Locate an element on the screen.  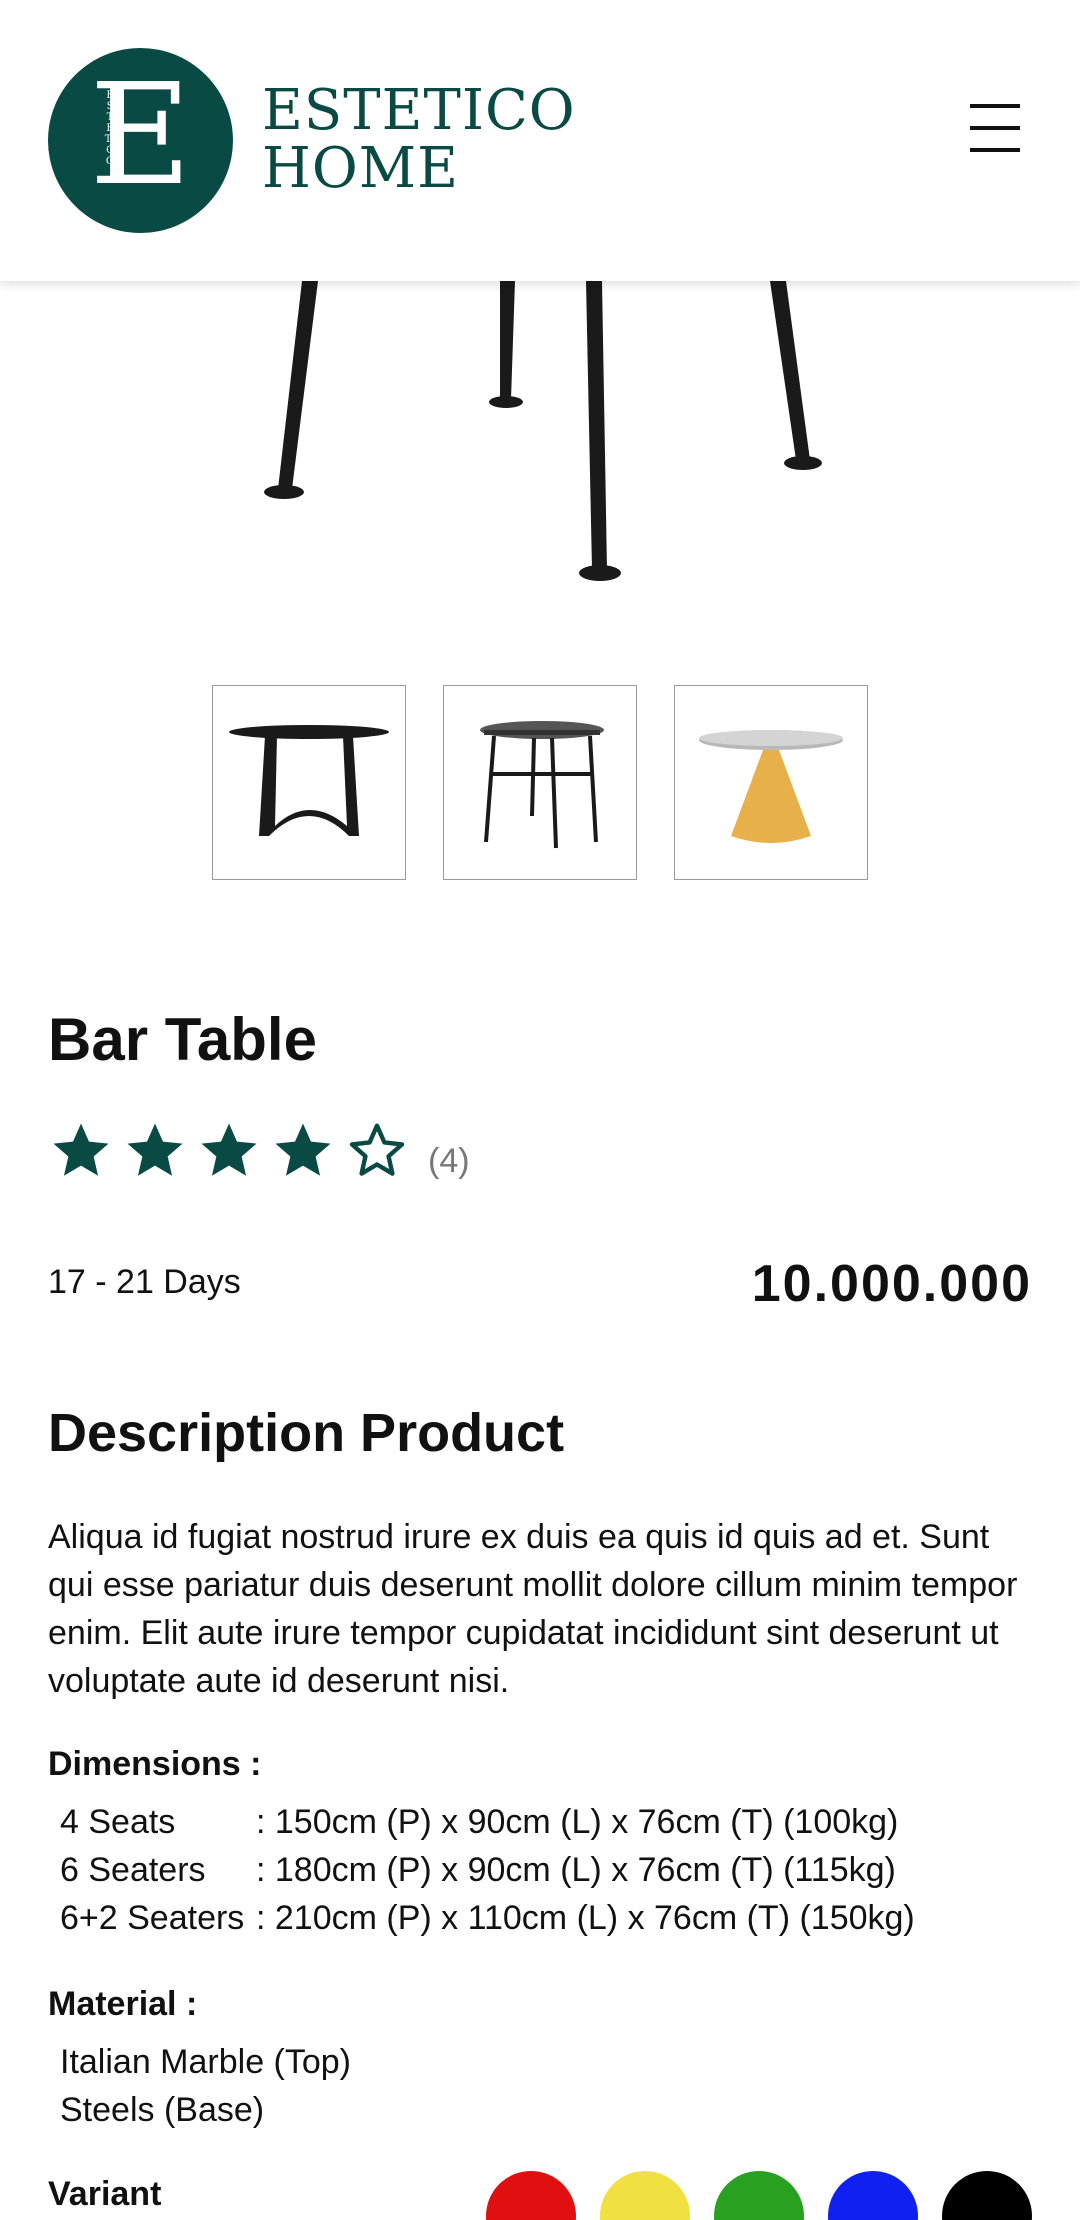
description-title: Description Product is located at coordinates (306, 1433).